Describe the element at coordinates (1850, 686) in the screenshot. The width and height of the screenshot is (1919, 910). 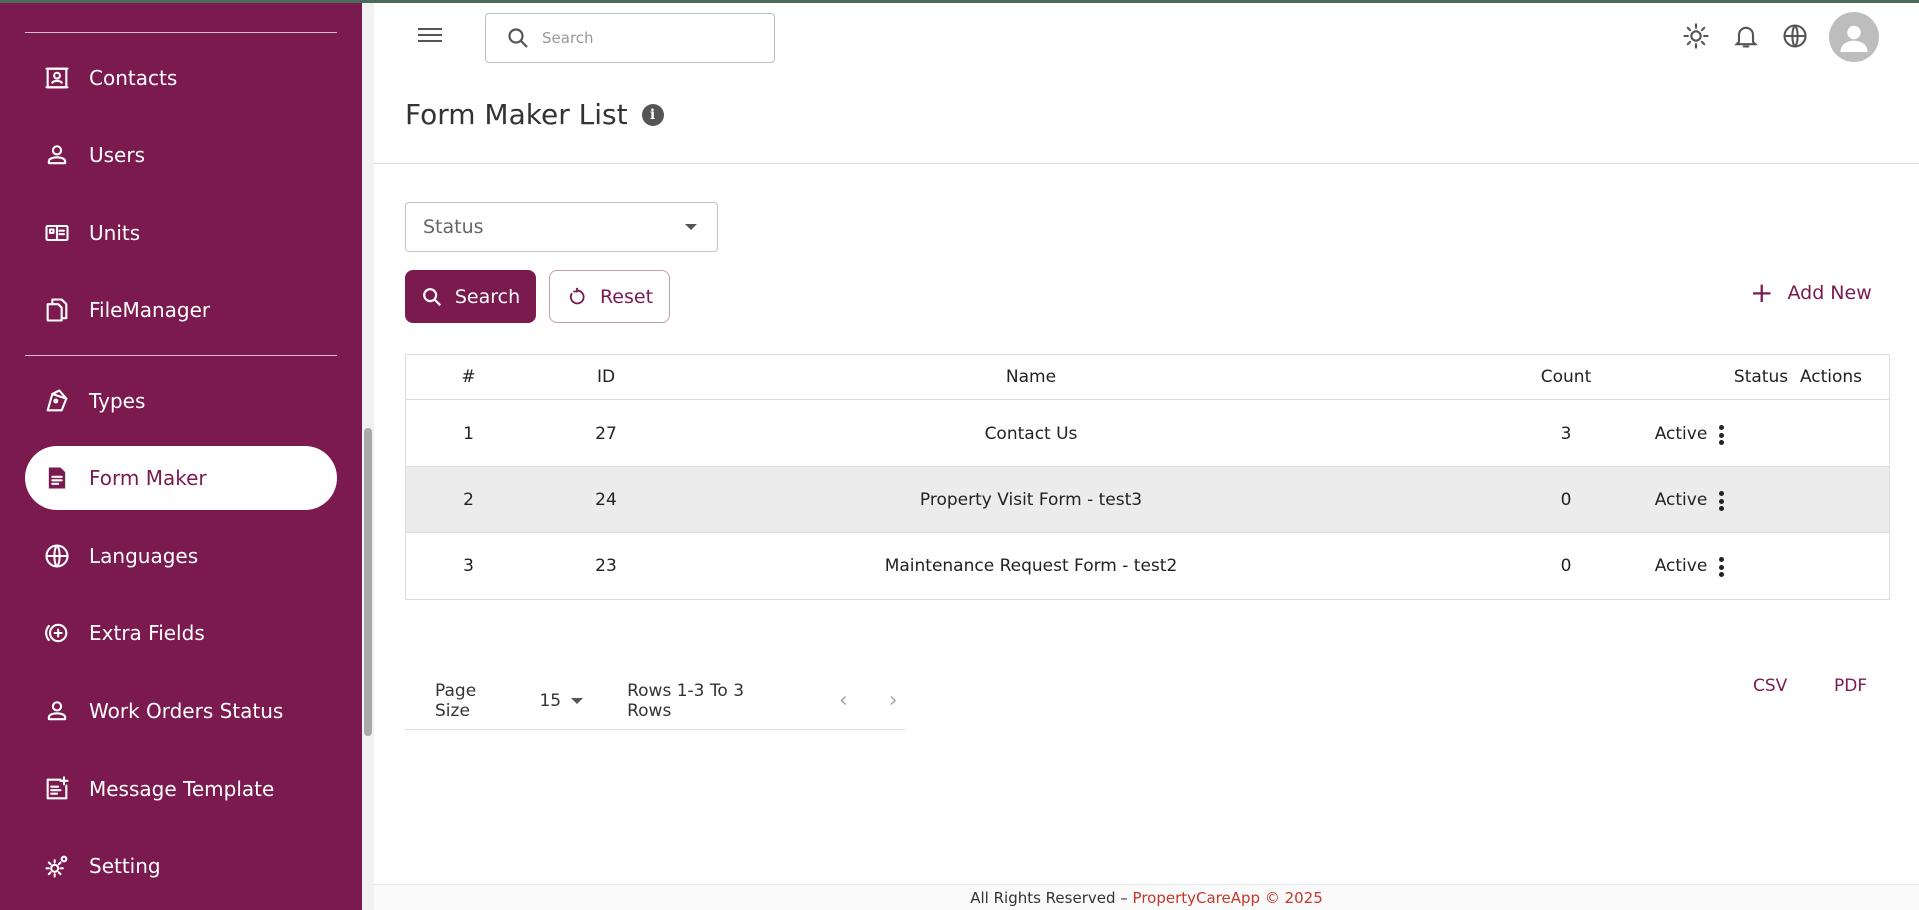
I see `export-pdf-button: PDF` at that location.